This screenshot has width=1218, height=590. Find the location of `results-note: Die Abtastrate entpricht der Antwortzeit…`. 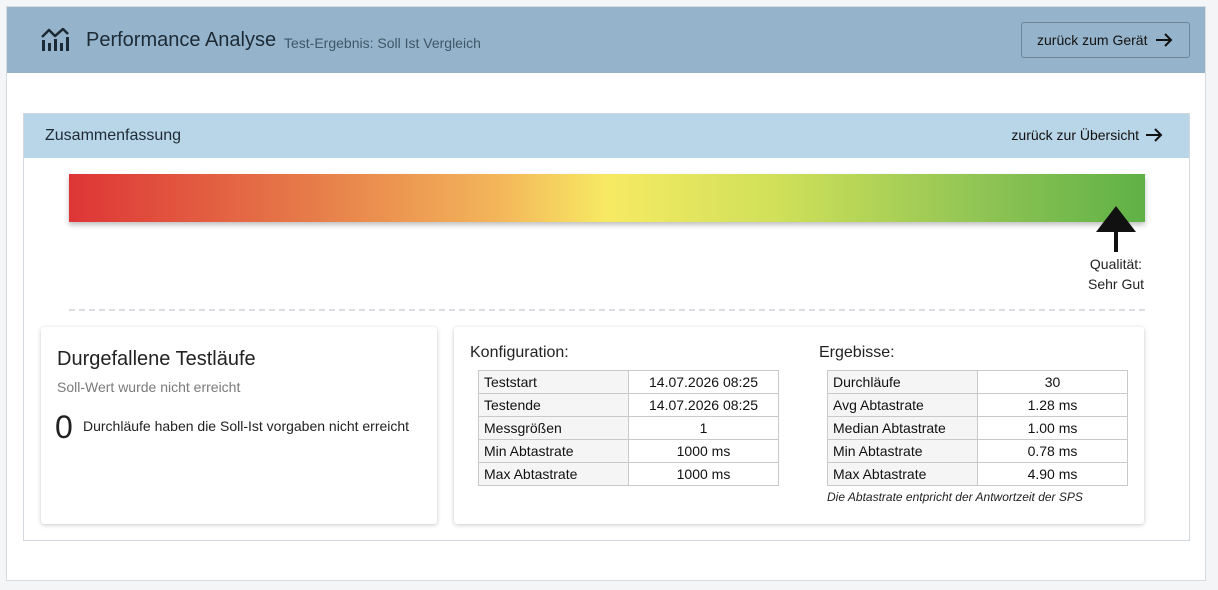

results-note: Die Abtastrate entpricht der Antwortzeit… is located at coordinates (955, 497).